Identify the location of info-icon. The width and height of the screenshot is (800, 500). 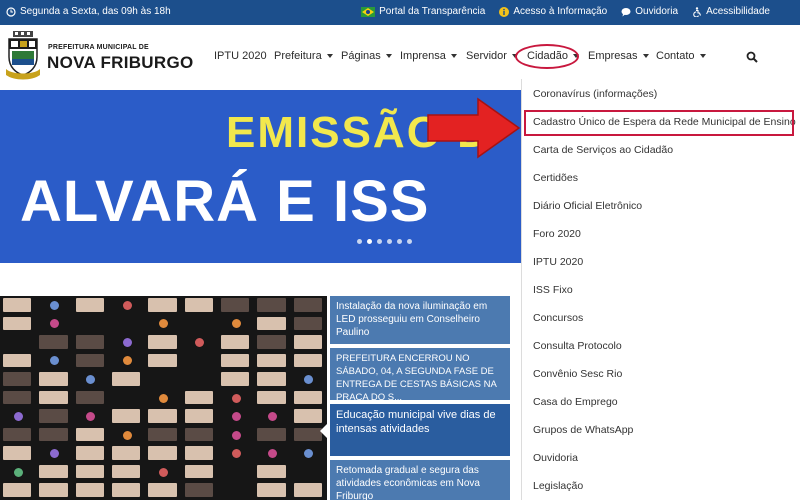
(504, 11).